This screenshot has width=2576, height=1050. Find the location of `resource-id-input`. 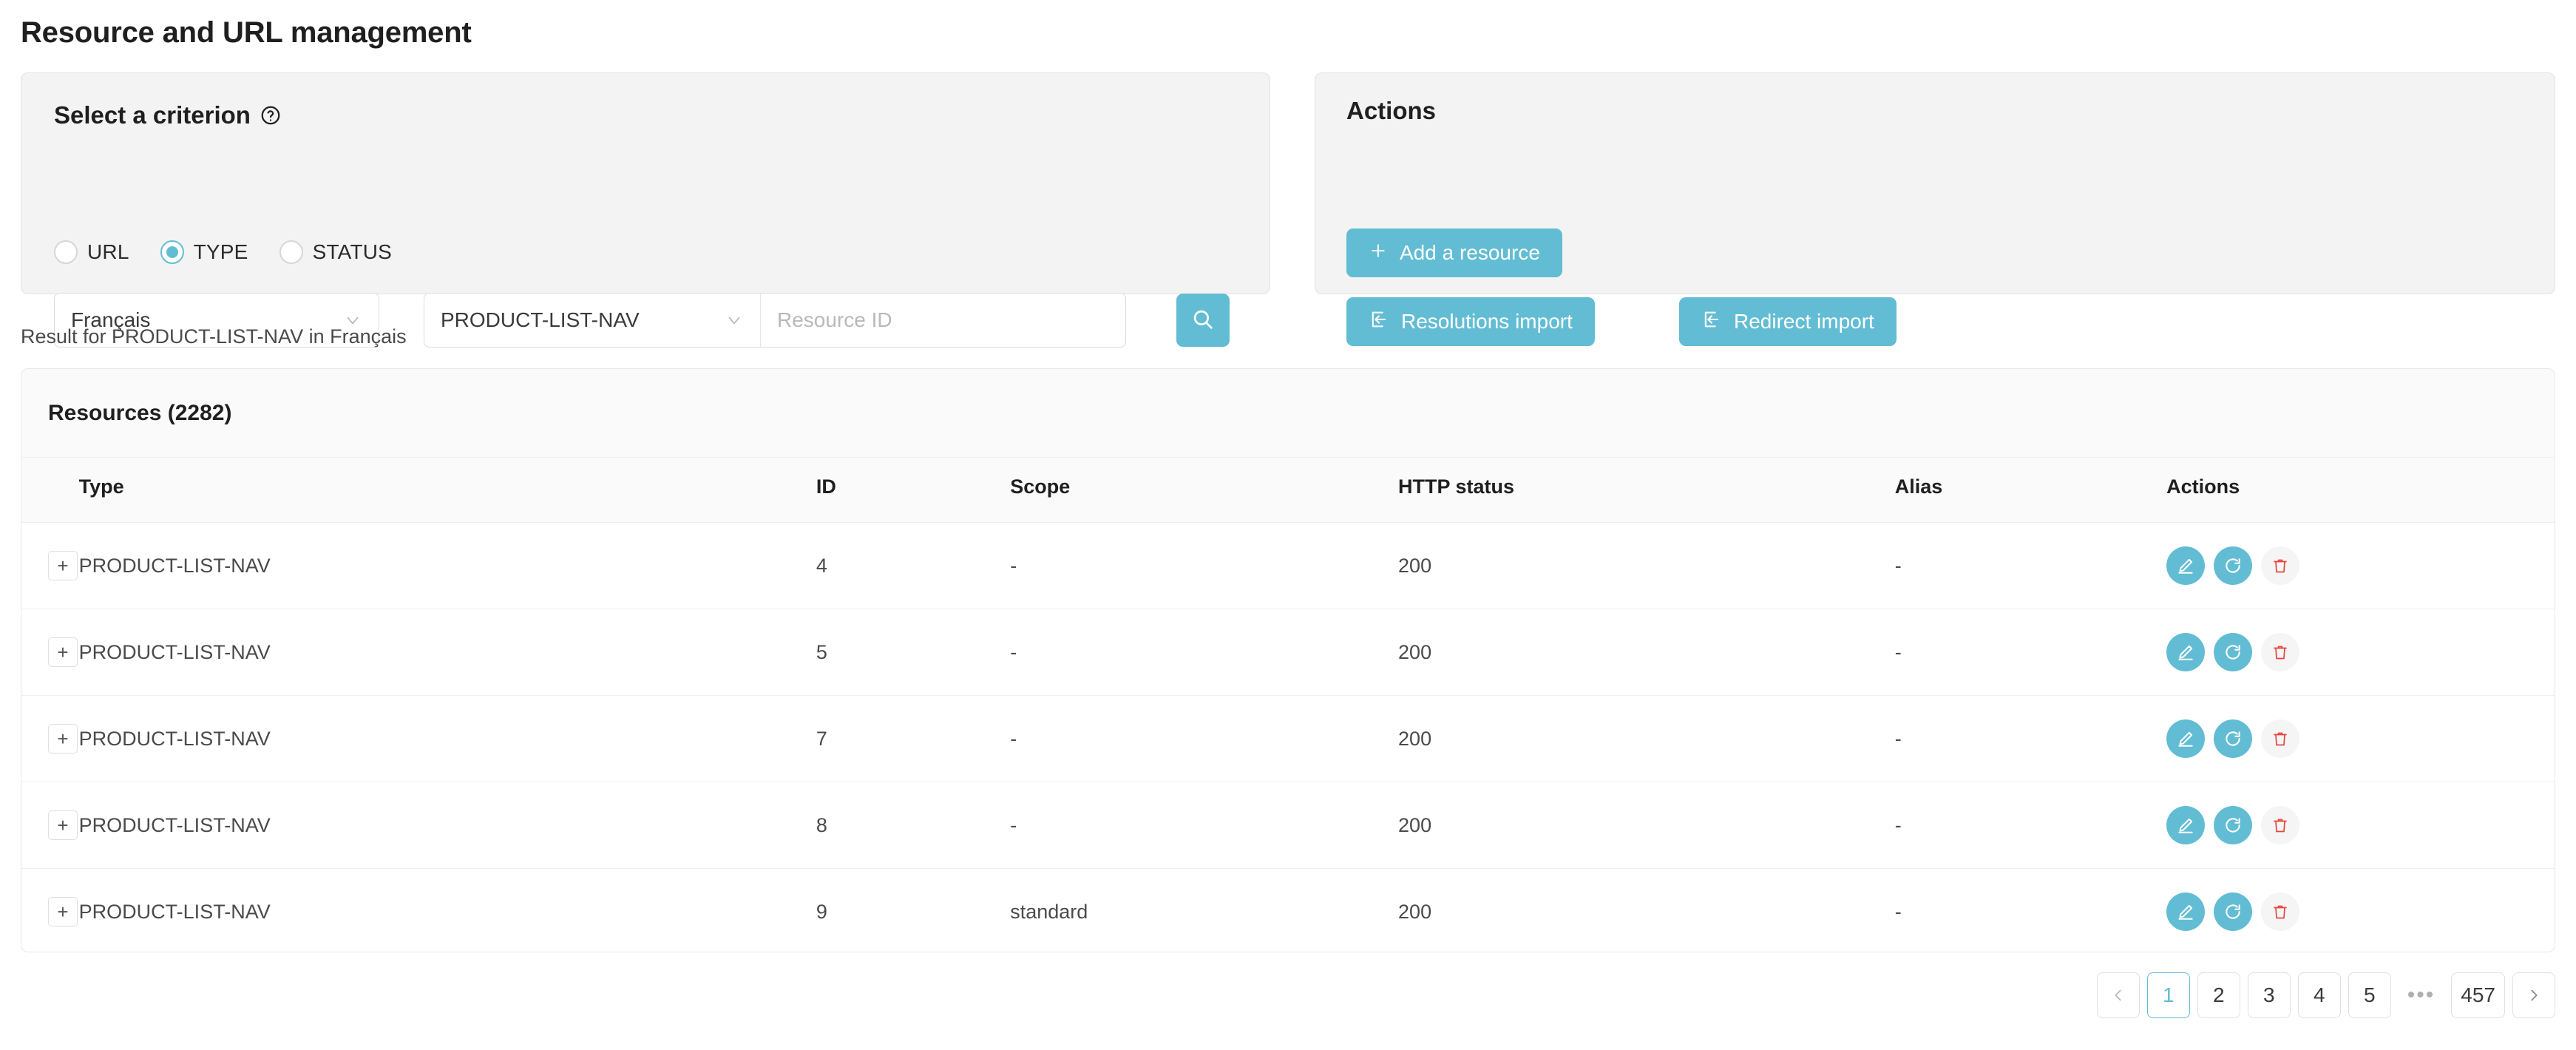

resource-id-input is located at coordinates (943, 321).